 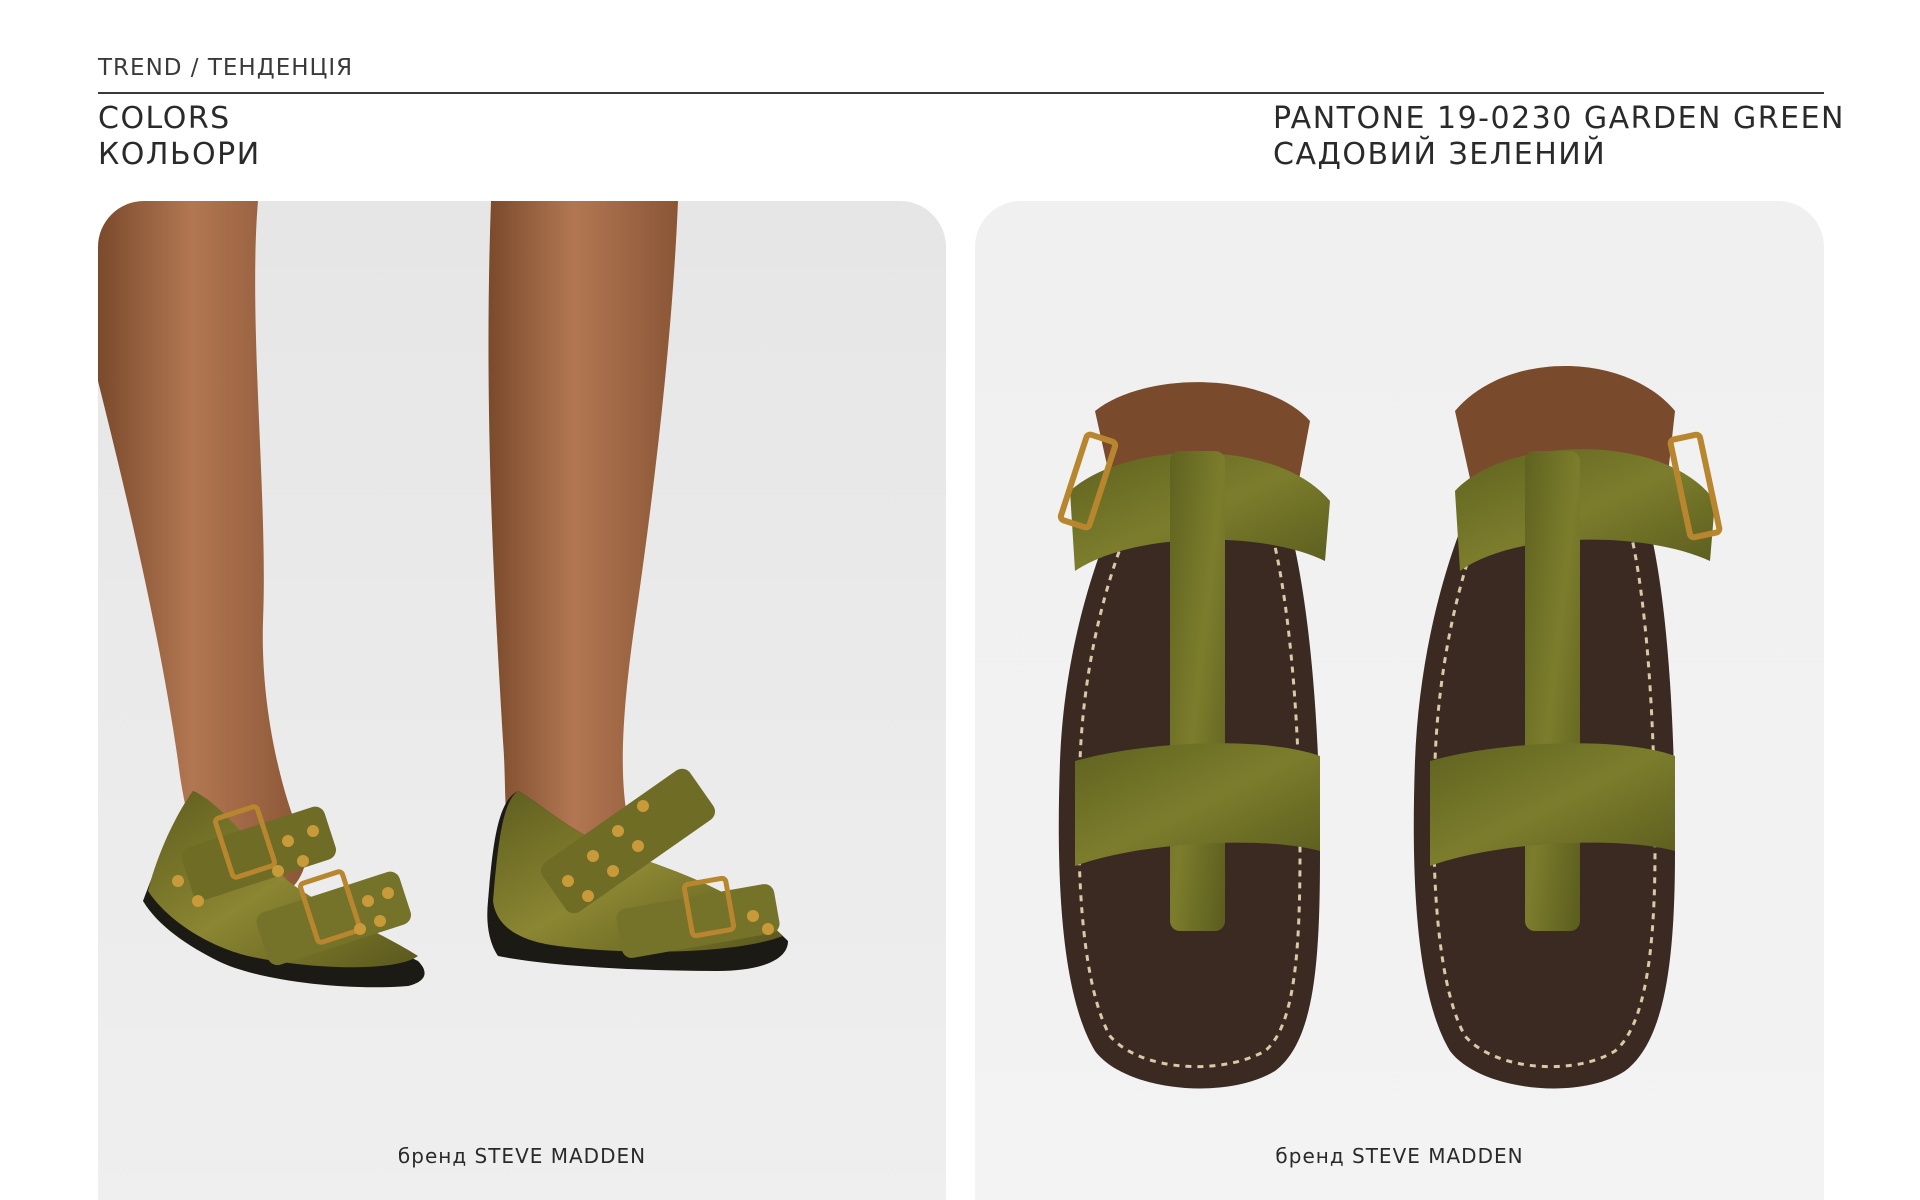 I want to click on color-title-en: PANTONE 19-0230 GARDEN GREEN, so click(x=1559, y=118).